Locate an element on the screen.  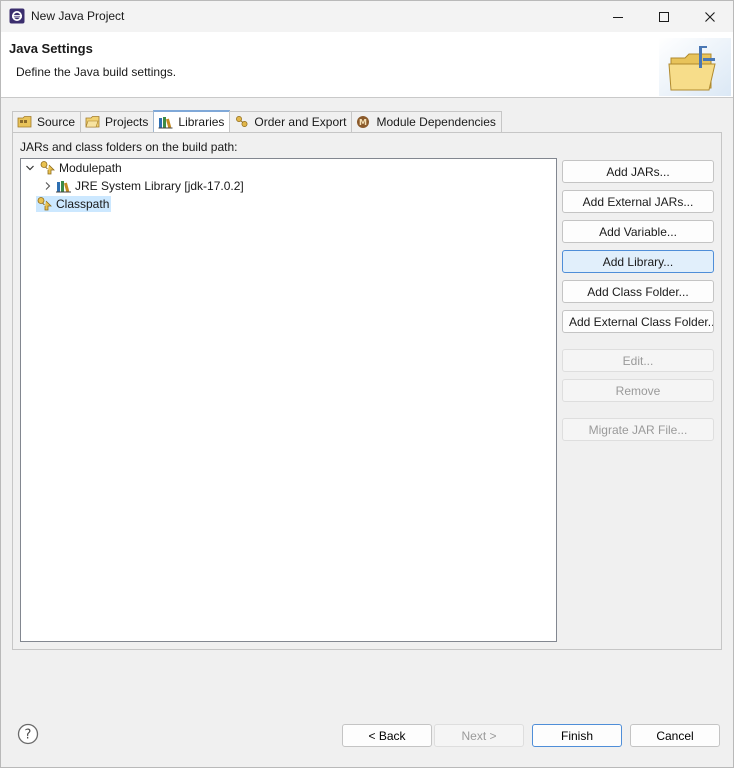
maximize-button is located at coordinates (664, 16).